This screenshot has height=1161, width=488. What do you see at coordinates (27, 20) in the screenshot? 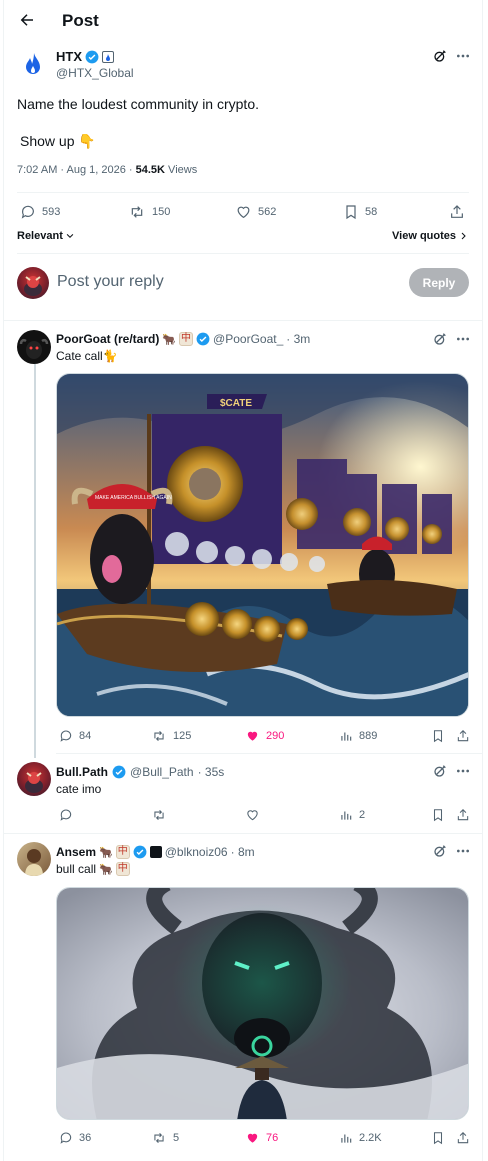
I see `back-button` at bounding box center [27, 20].